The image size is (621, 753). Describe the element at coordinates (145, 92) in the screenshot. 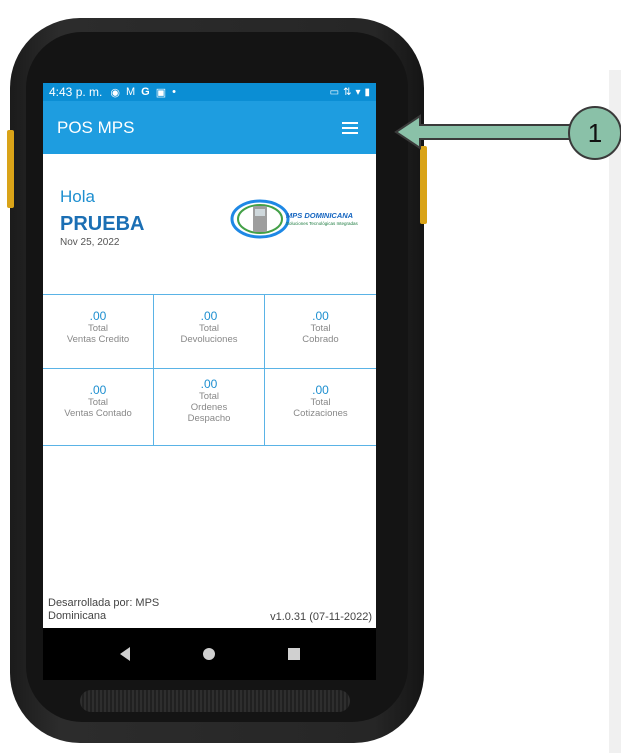

I see `google-icon: G` at that location.